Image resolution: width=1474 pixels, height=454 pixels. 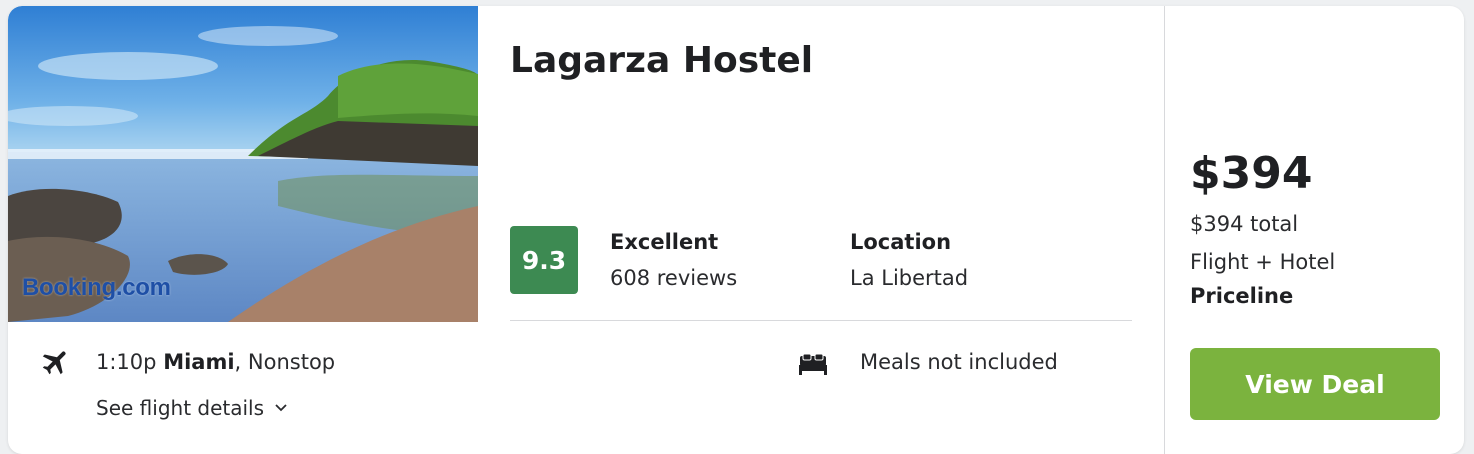 I want to click on bed-icon, so click(x=813, y=364).